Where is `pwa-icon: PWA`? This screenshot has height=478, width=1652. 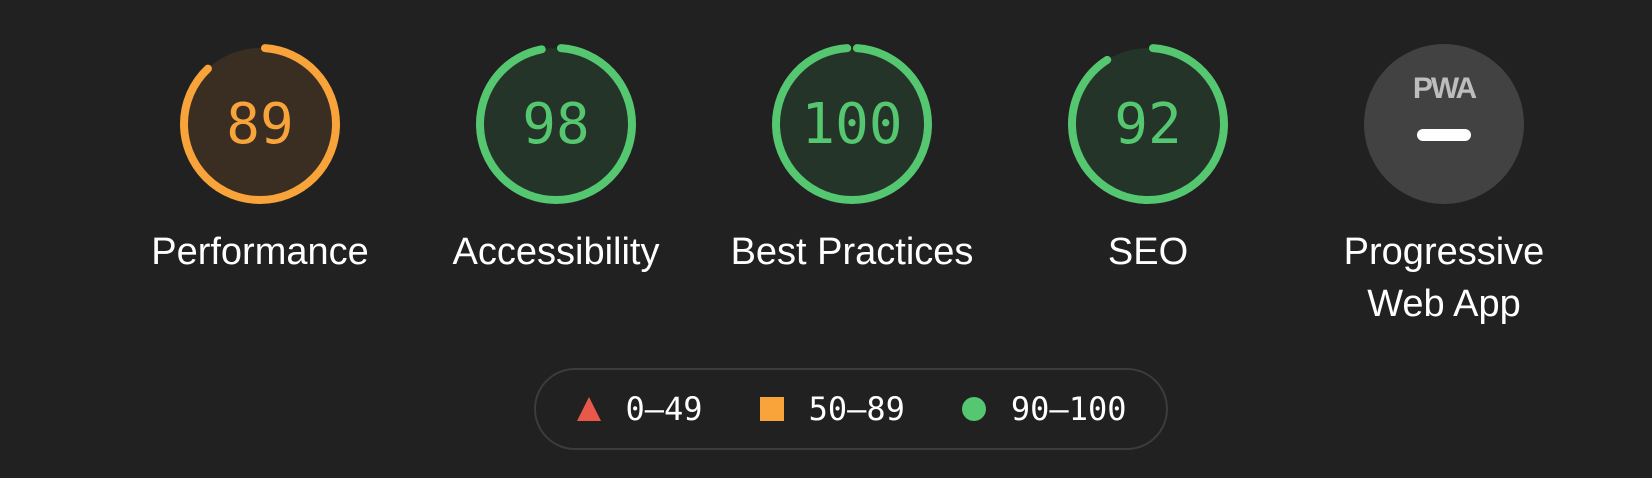
pwa-icon: PWA is located at coordinates (1444, 124).